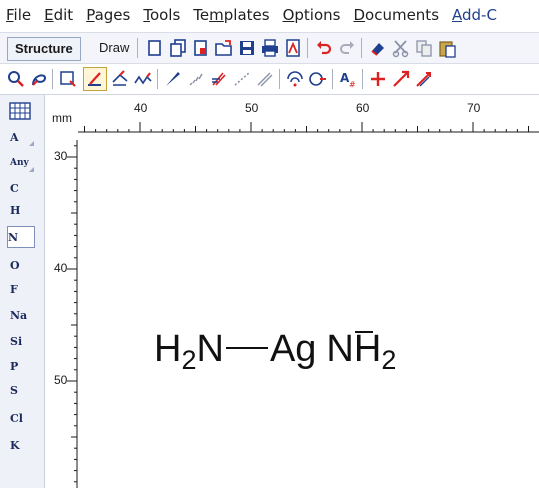 The height and width of the screenshot is (488, 539). I want to click on main-toolbar: Structure Draw, so click(269, 48).